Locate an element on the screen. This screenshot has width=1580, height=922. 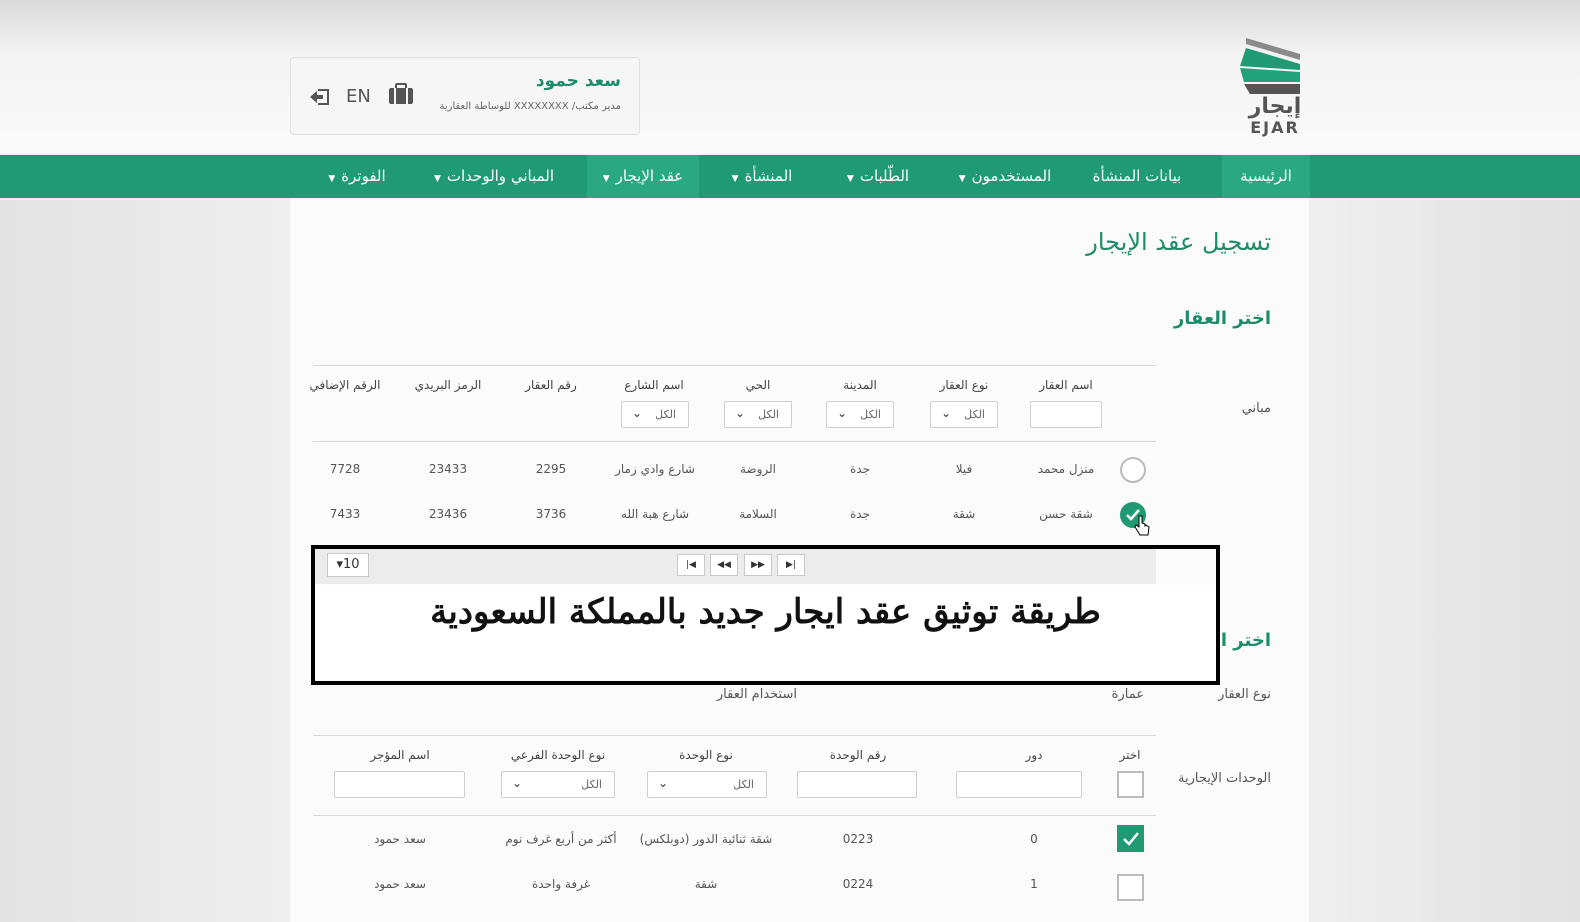
table-cell: السلامة is located at coordinates (758, 514).